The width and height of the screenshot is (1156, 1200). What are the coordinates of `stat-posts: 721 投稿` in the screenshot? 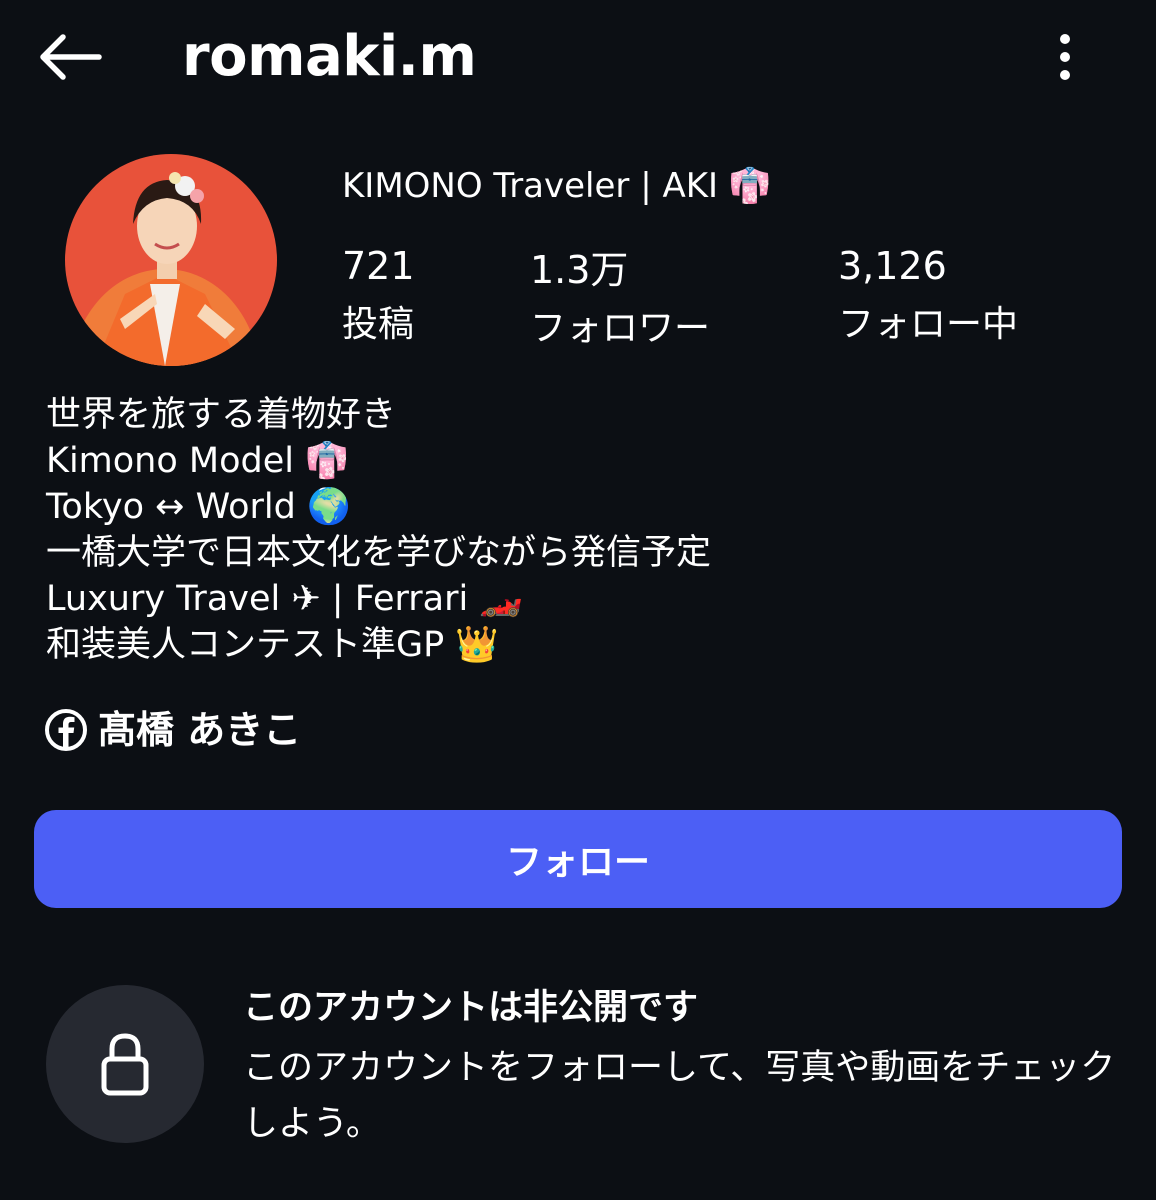 It's located at (378, 299).